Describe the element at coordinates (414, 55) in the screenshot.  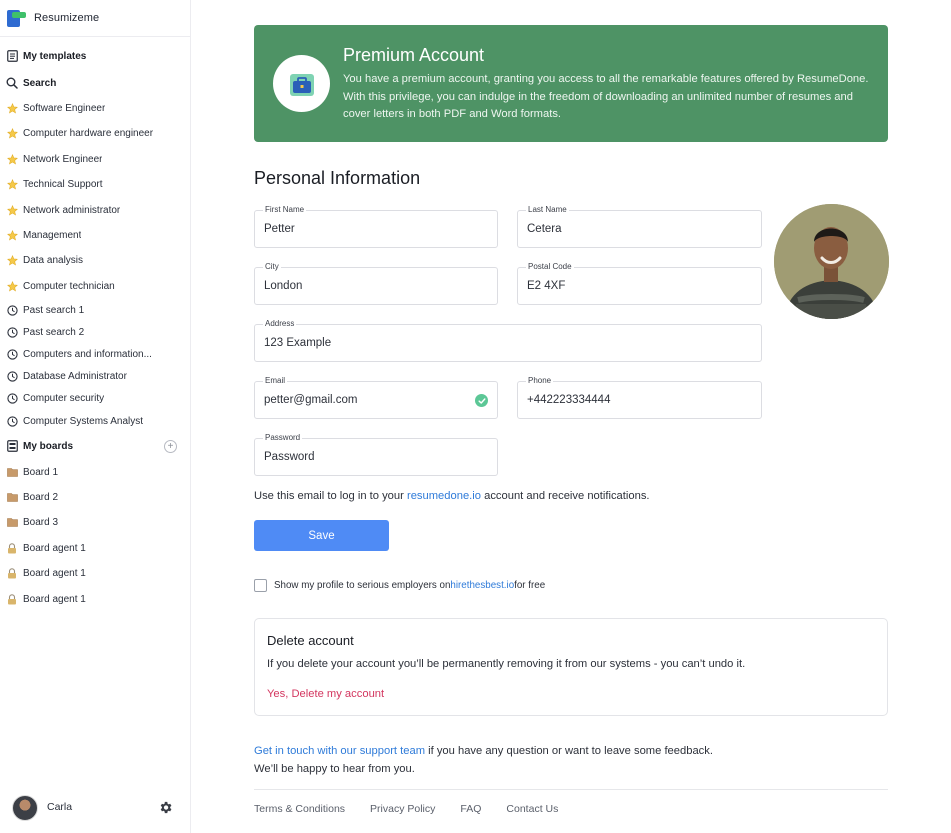
I see `banner-title: Premium Account` at that location.